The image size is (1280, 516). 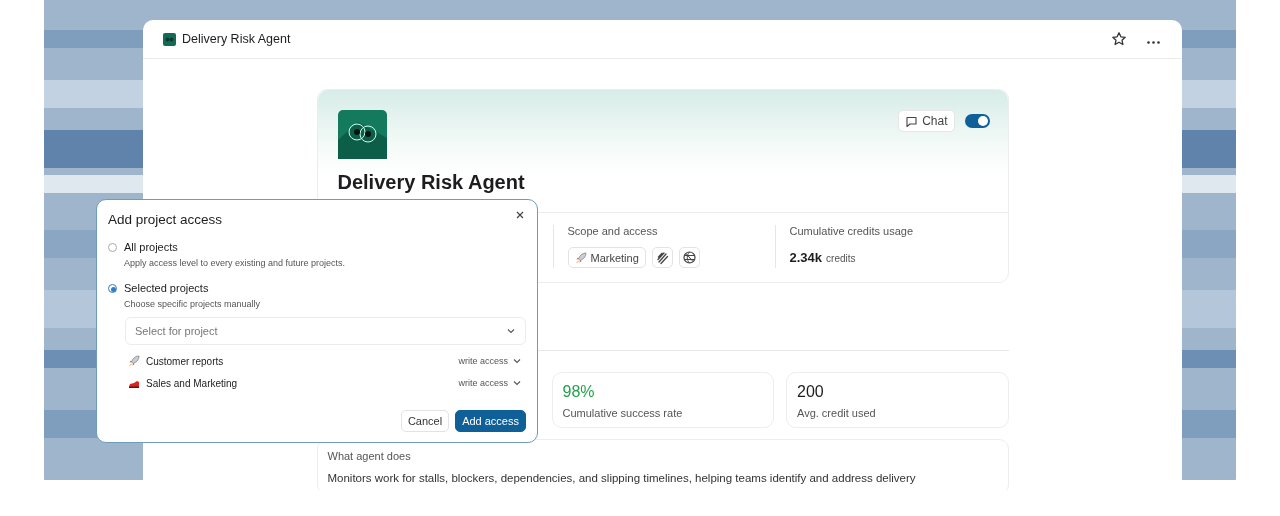 What do you see at coordinates (613, 231) in the screenshot?
I see `stat-label: Scope and access` at bounding box center [613, 231].